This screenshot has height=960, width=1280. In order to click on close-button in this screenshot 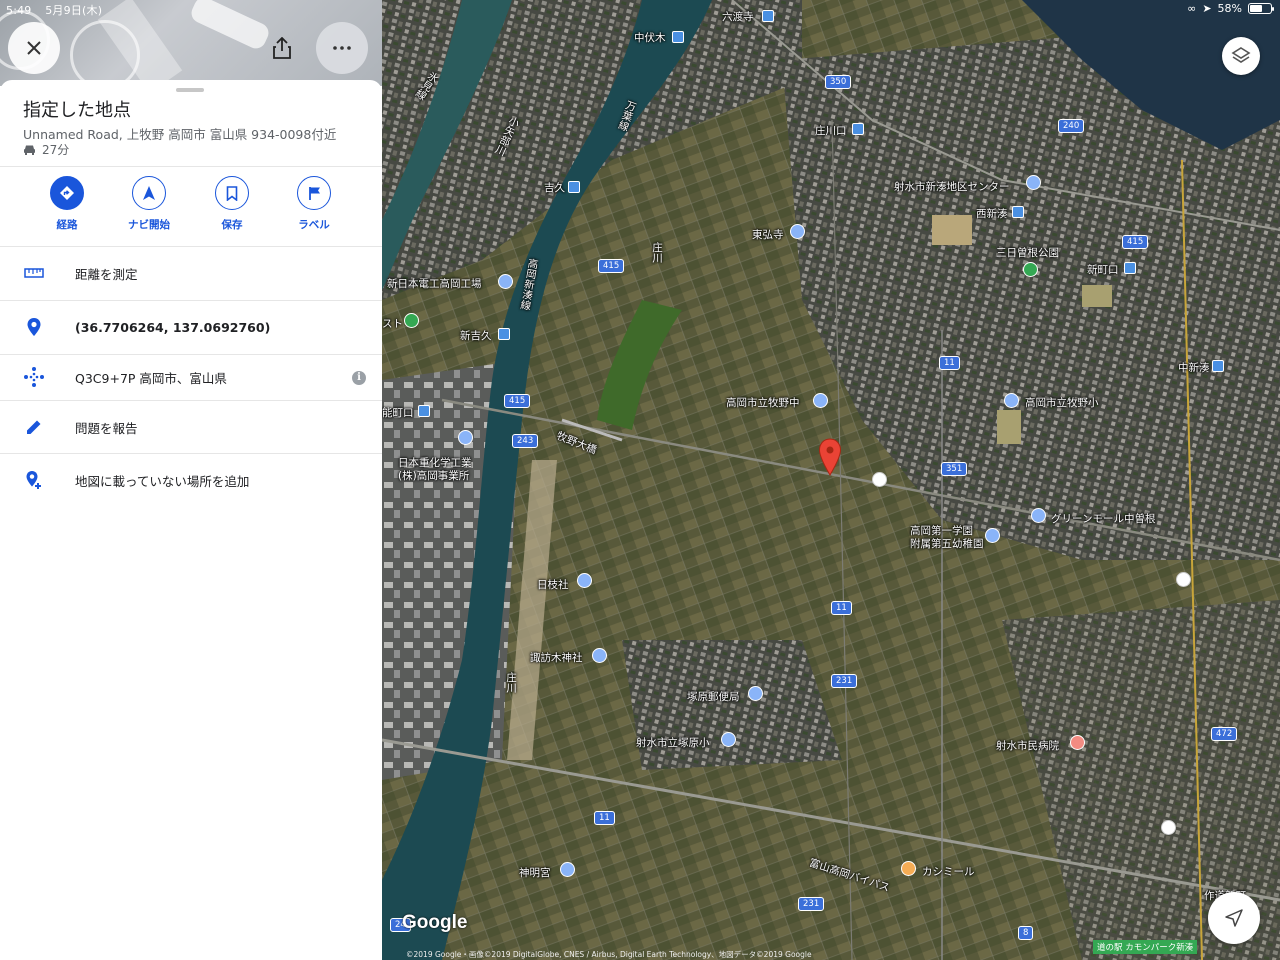, I will do `click(34, 48)`.